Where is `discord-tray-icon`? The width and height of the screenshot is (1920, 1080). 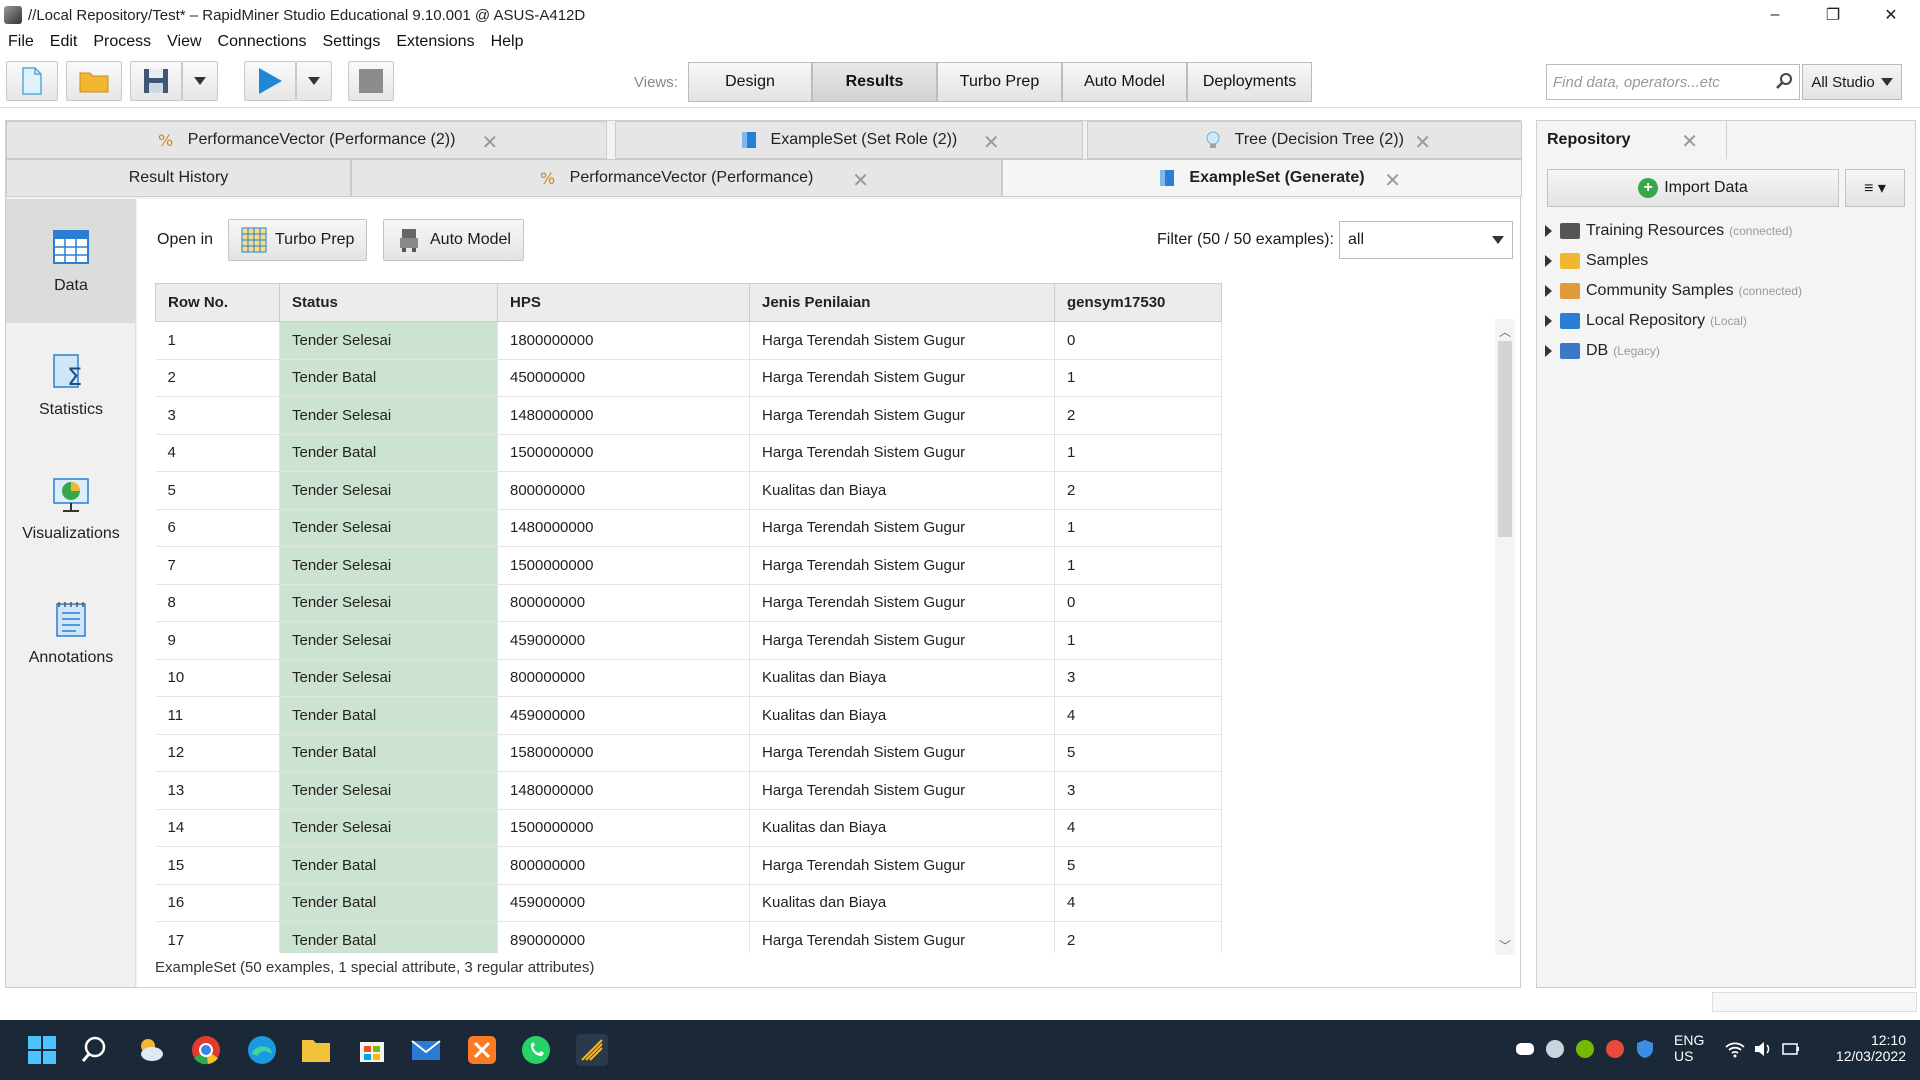 discord-tray-icon is located at coordinates (1525, 1049).